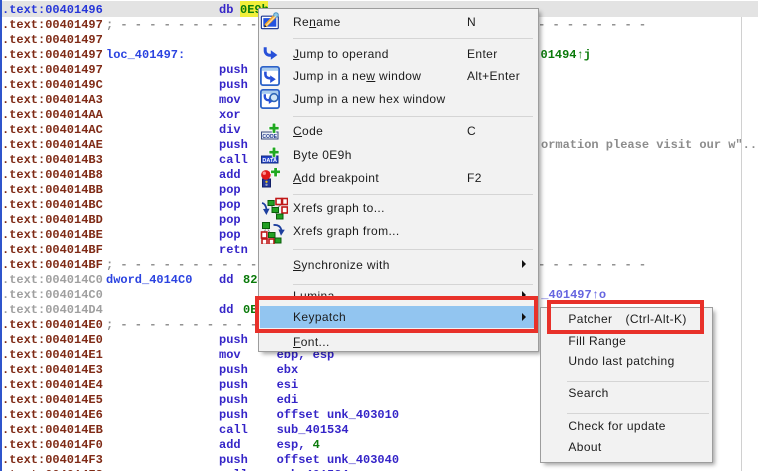 Image resolution: width=758 pixels, height=471 pixels. Describe the element at coordinates (269, 137) in the screenshot. I see `svg-text: CODE` at that location.